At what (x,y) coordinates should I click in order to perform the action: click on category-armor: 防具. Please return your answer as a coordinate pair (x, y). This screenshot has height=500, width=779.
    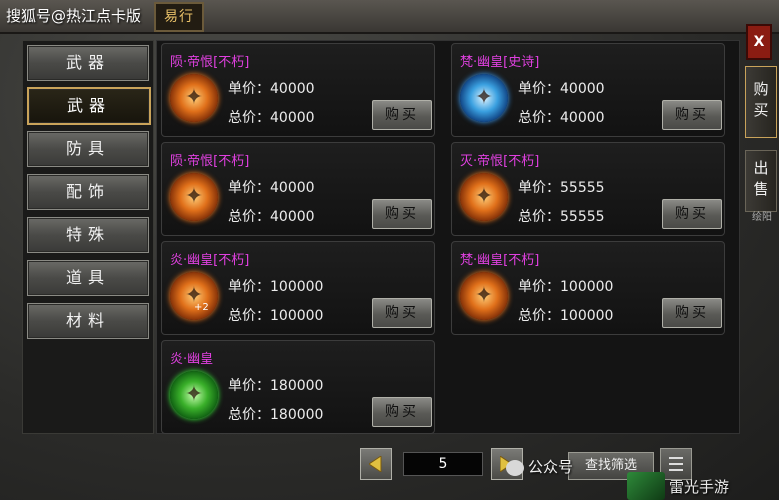
    Looking at the image, I should click on (88, 149).